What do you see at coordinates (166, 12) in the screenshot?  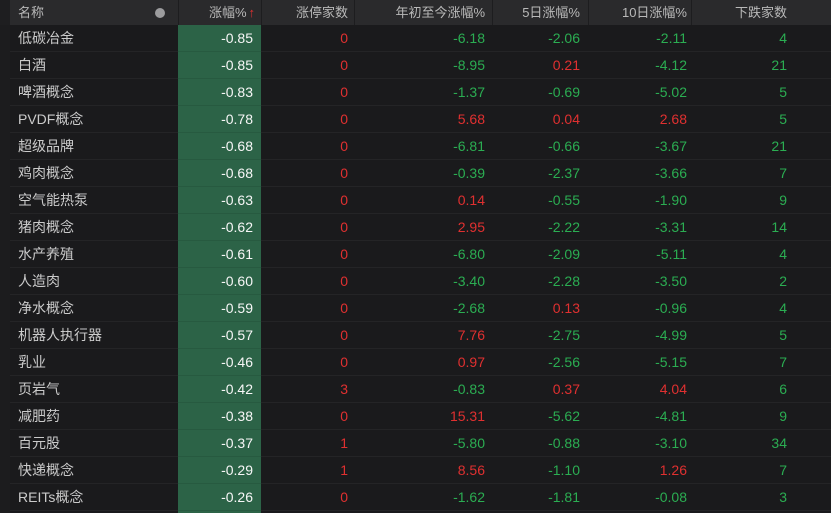 I see `marker-column-header` at bounding box center [166, 12].